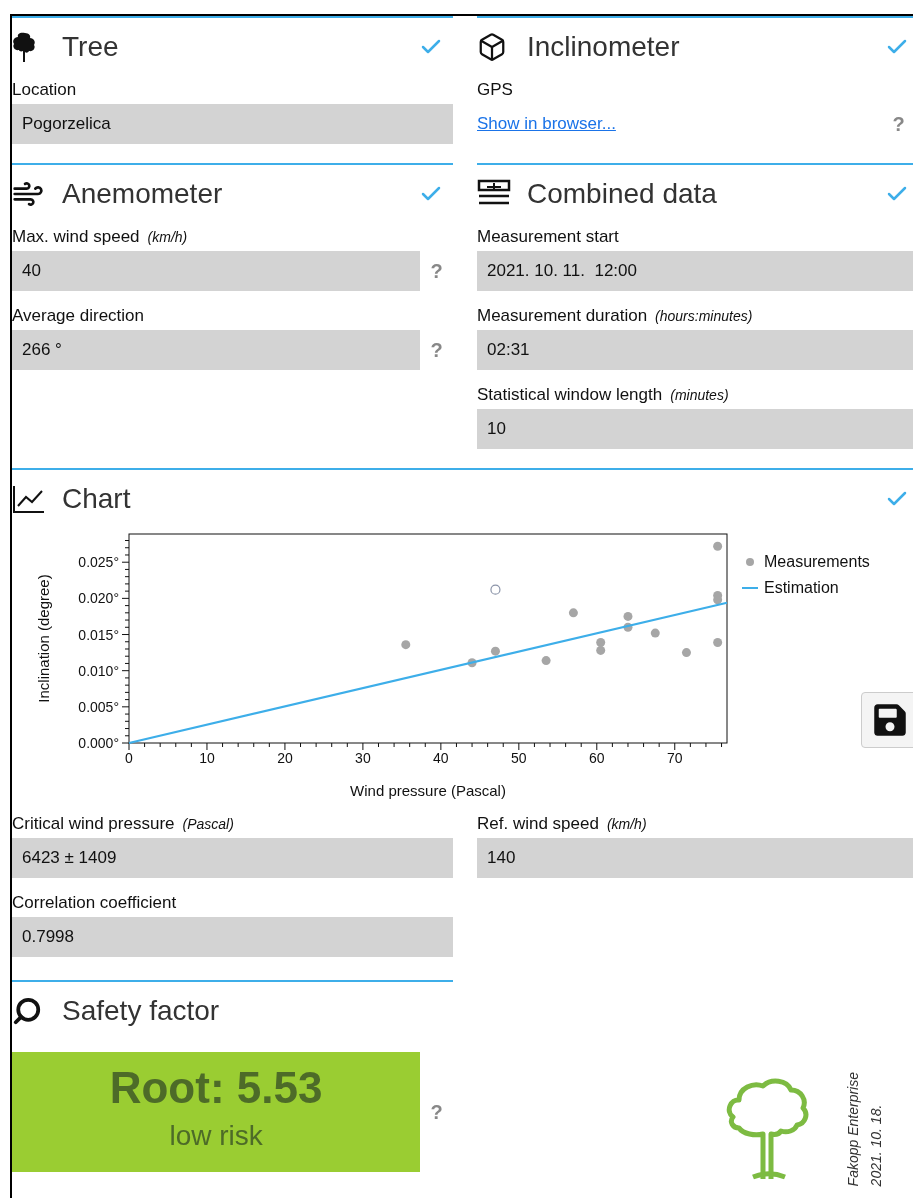  I want to click on date-text: 2021. 10. 18., so click(876, 1144).